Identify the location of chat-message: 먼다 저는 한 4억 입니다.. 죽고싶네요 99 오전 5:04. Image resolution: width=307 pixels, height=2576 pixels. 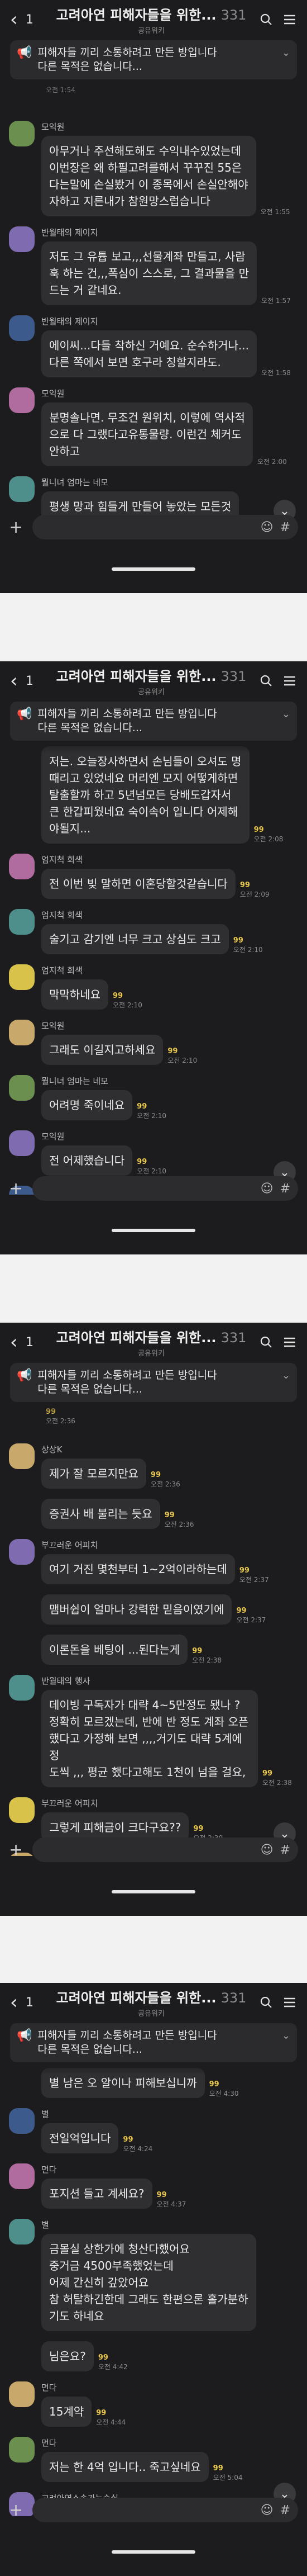
(153, 2459).